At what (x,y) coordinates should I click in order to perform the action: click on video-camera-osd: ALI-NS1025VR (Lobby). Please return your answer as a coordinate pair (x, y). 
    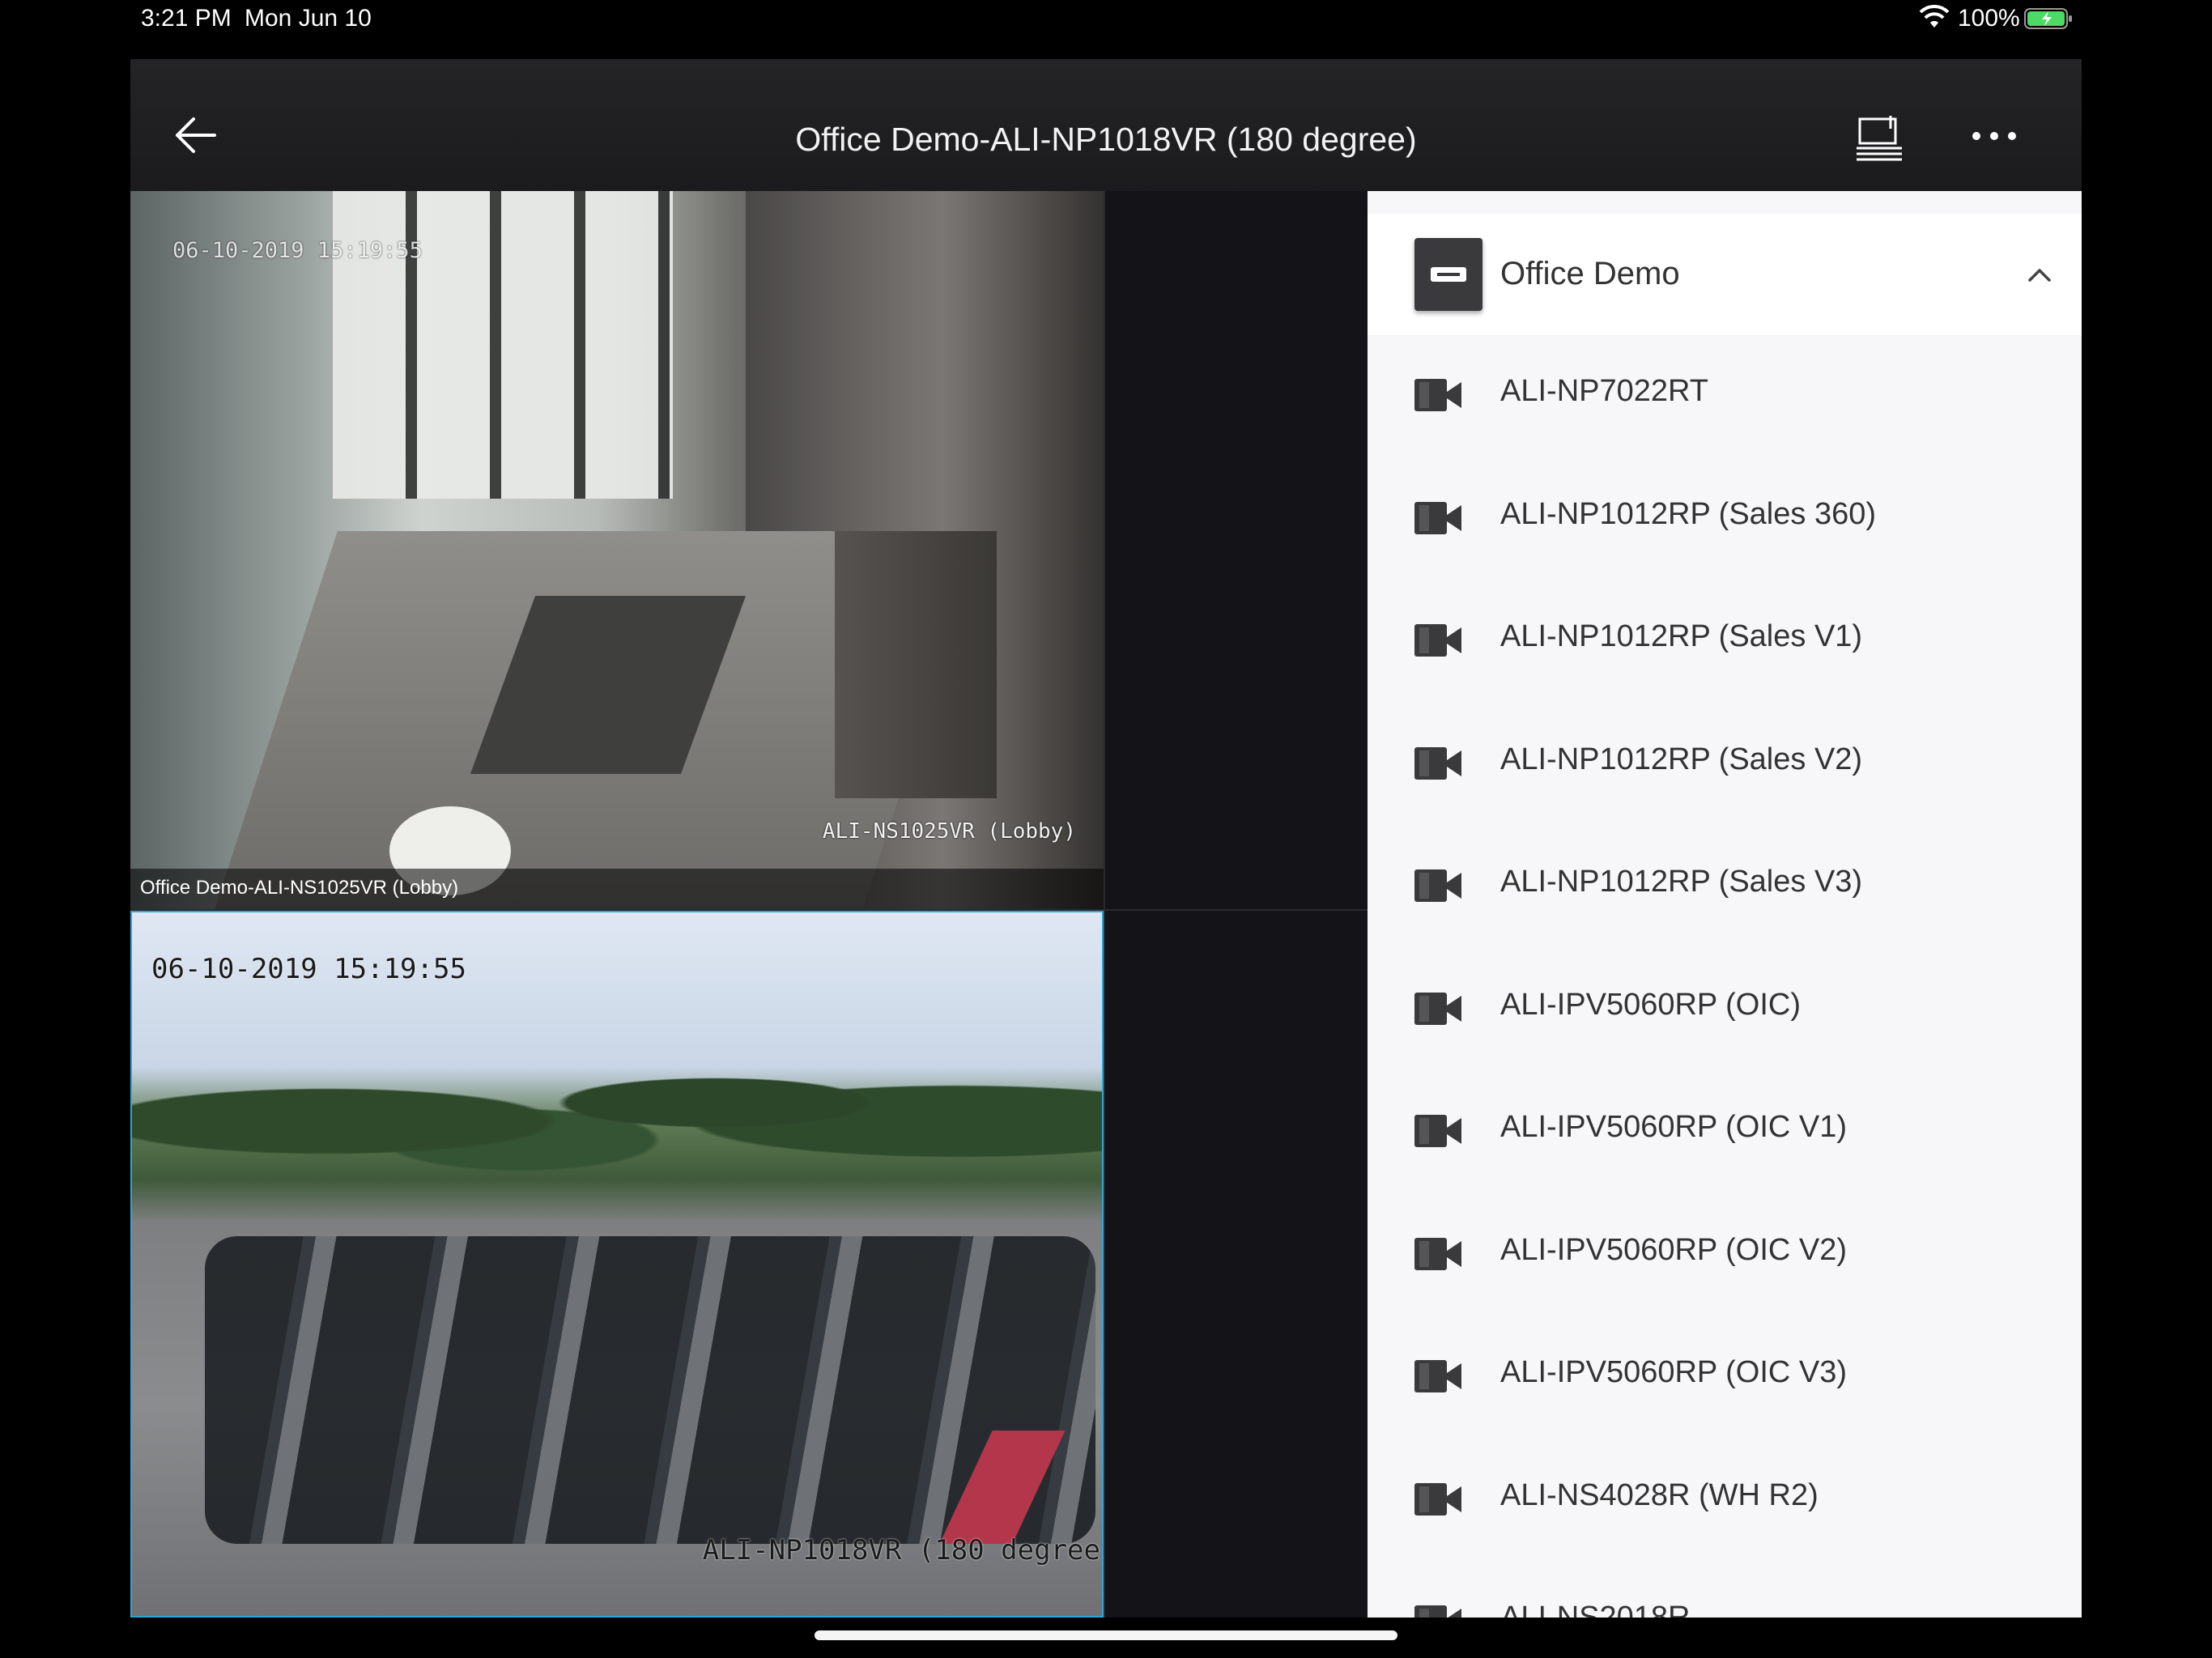
    Looking at the image, I should click on (949, 831).